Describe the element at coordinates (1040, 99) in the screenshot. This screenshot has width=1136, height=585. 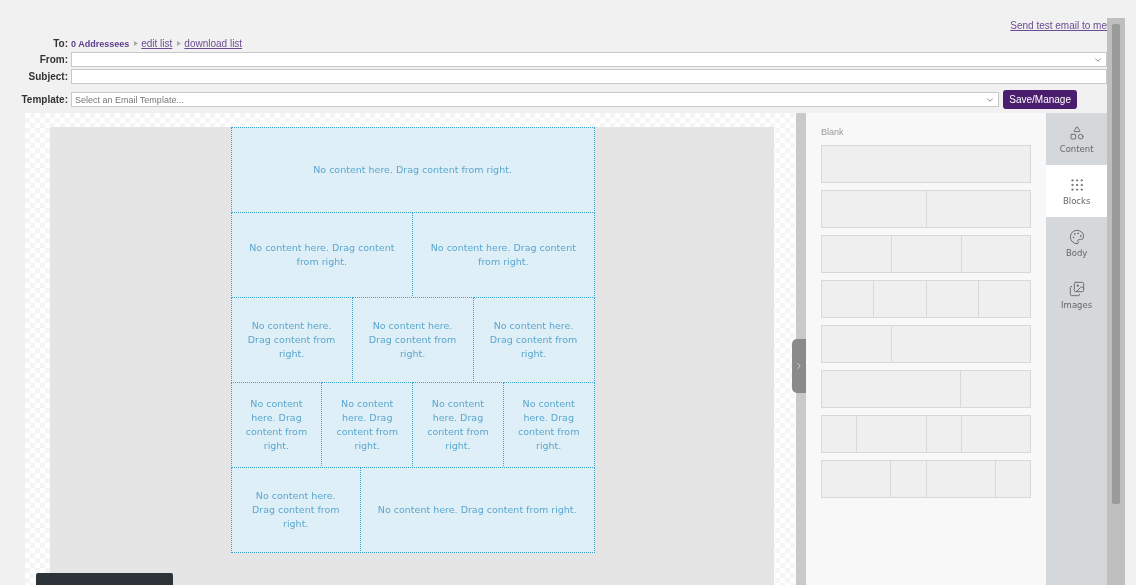
I see `save-manage-button: Save/Manage` at that location.